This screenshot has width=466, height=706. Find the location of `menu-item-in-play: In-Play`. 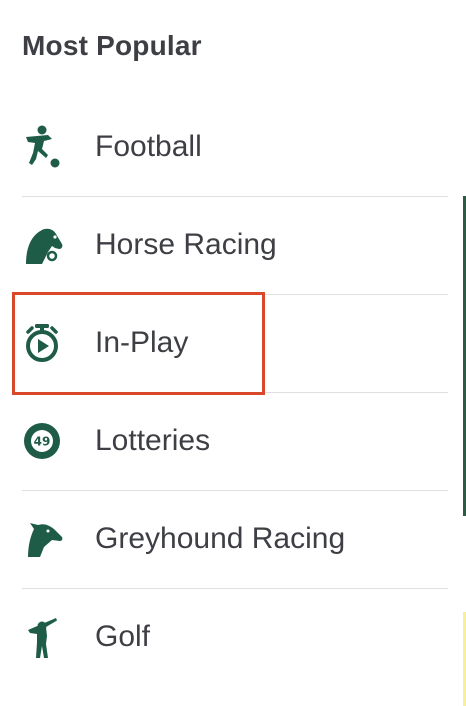

menu-item-in-play: In-Play is located at coordinates (235, 343).